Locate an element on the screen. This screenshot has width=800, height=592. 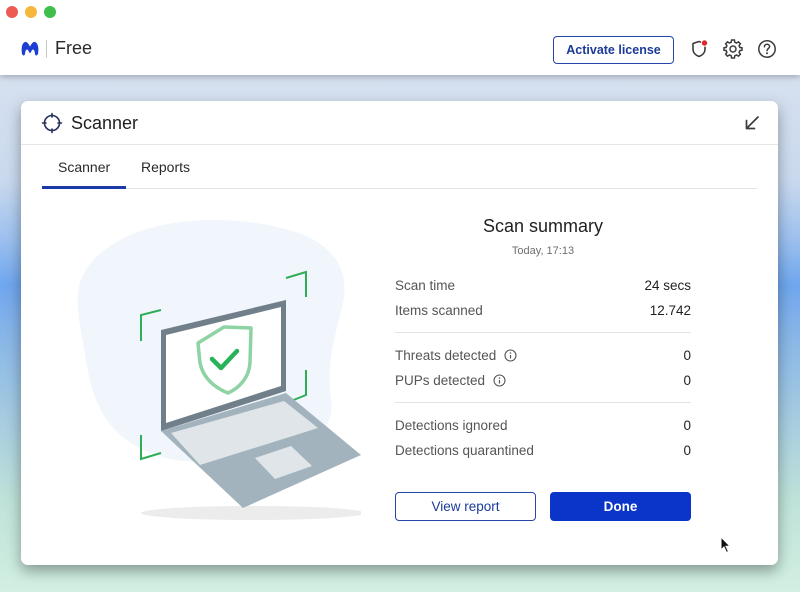
minimize-window-button is located at coordinates (31, 12).